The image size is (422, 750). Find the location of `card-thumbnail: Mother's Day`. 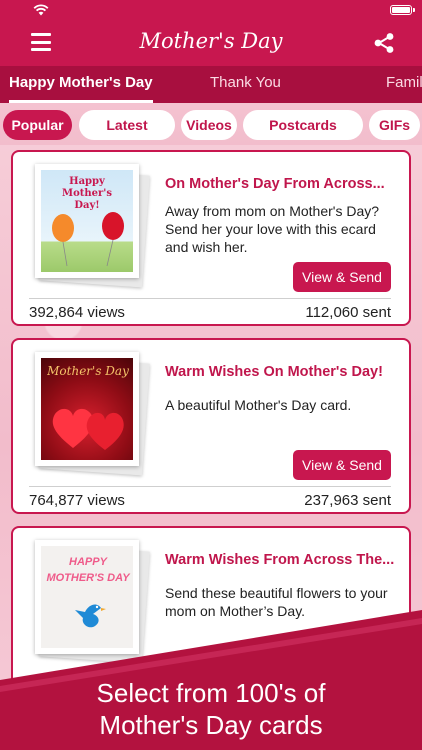

card-thumbnail: Mother's Day is located at coordinates (92, 414).